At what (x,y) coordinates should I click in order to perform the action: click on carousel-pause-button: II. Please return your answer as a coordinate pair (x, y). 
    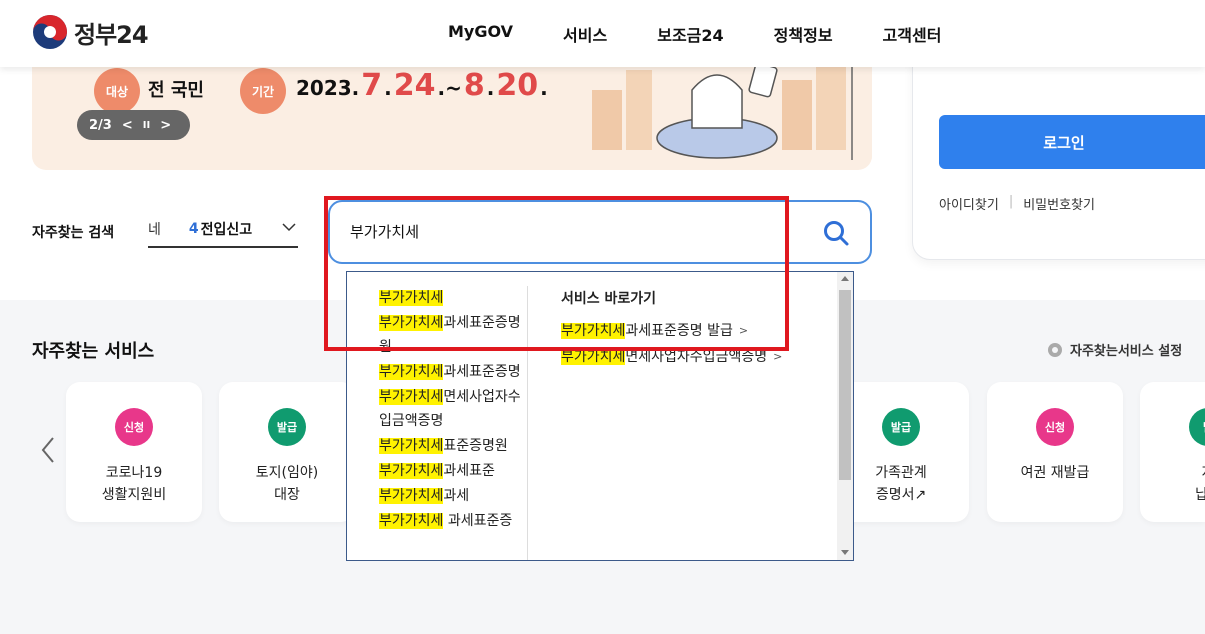
    Looking at the image, I should click on (146, 125).